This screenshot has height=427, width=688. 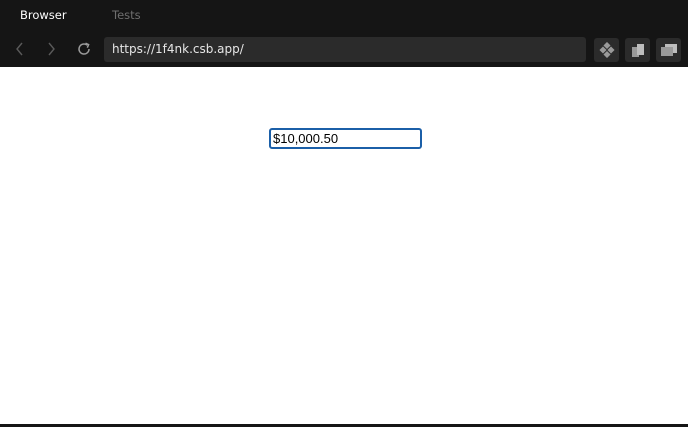 I want to click on tab-browser: Browser, so click(x=43, y=15).